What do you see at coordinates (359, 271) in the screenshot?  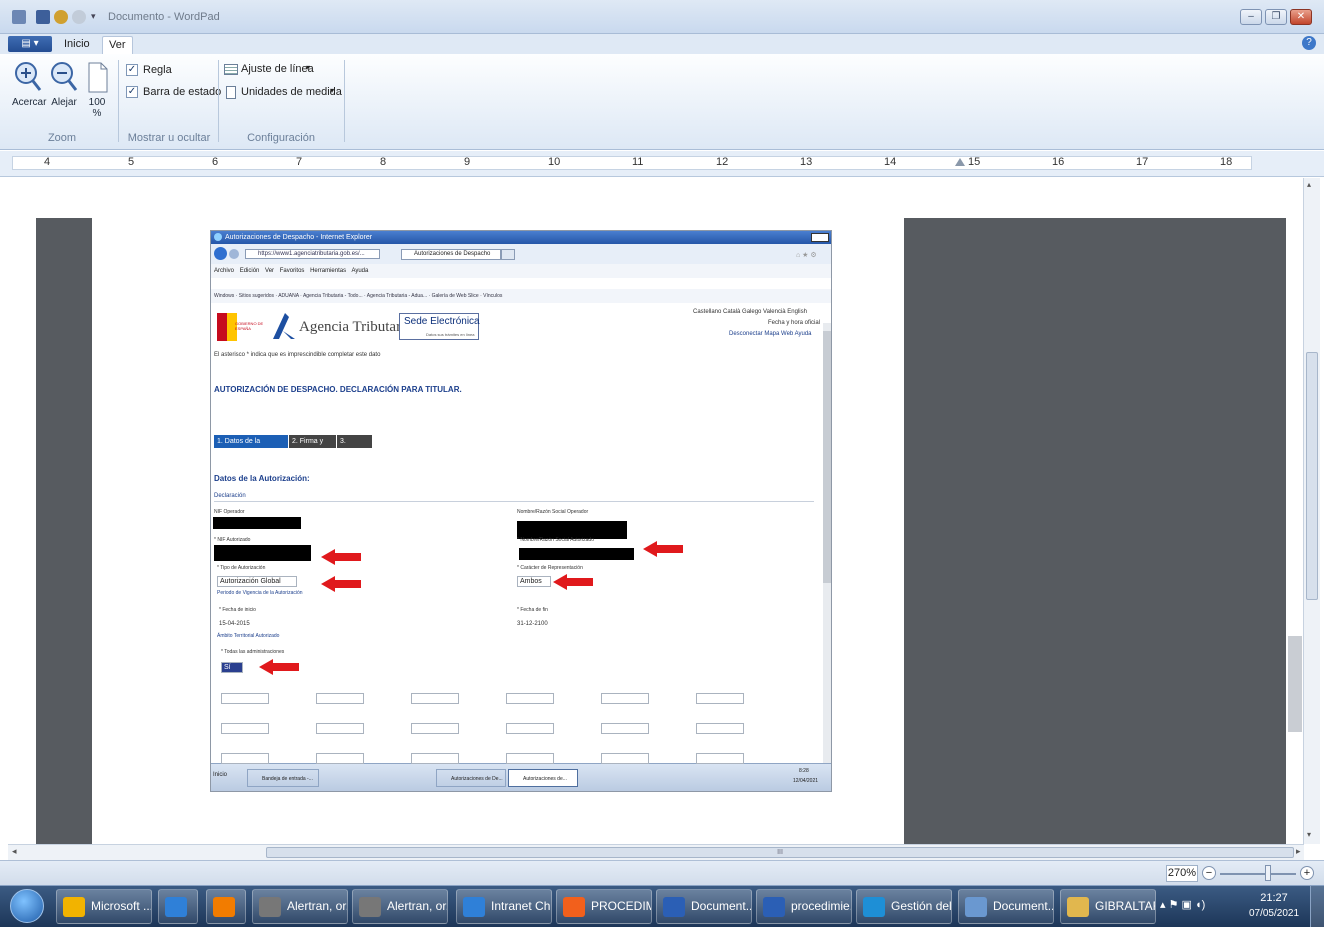 I see `ie-menu-item: Ayuda` at bounding box center [359, 271].